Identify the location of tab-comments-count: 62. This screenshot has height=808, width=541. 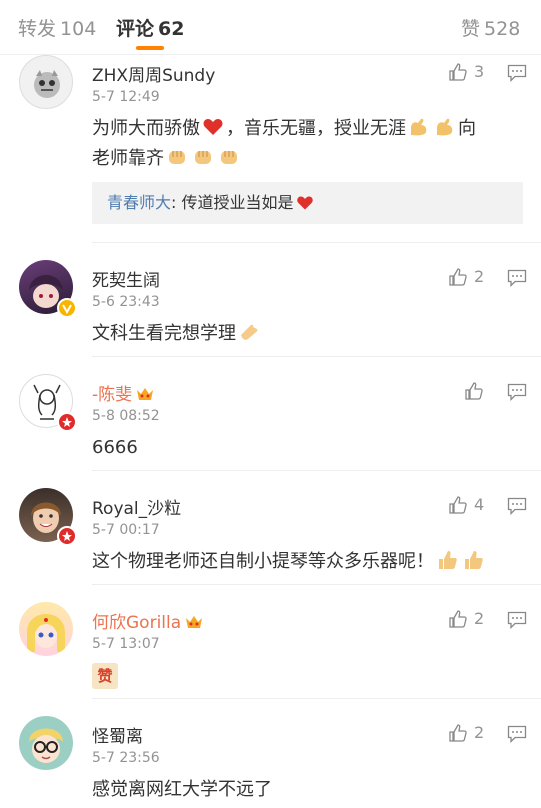
(171, 29).